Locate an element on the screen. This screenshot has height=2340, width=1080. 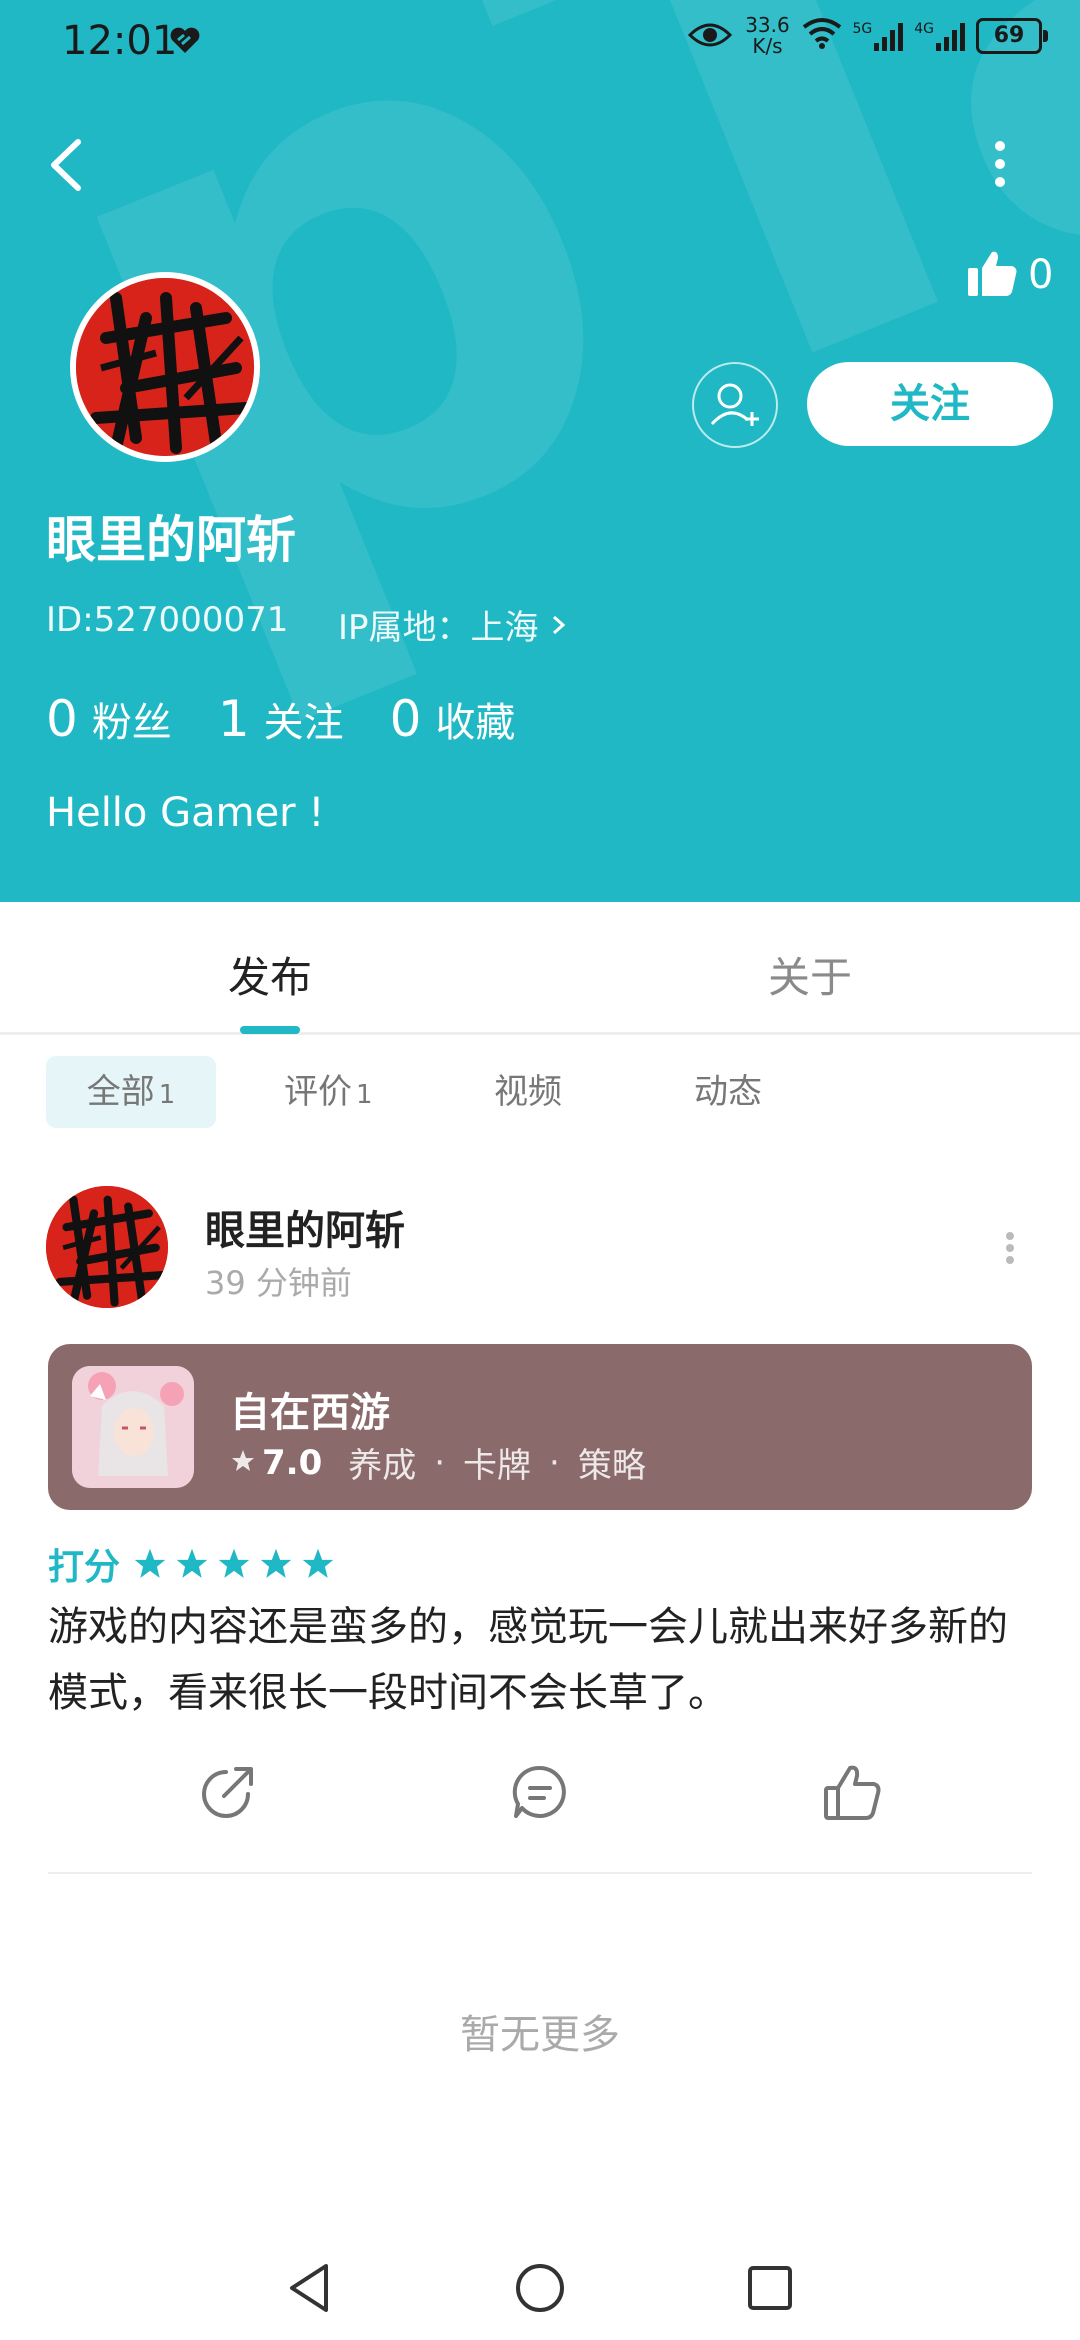
post-time: 39 分钟前 is located at coordinates (278, 1283).